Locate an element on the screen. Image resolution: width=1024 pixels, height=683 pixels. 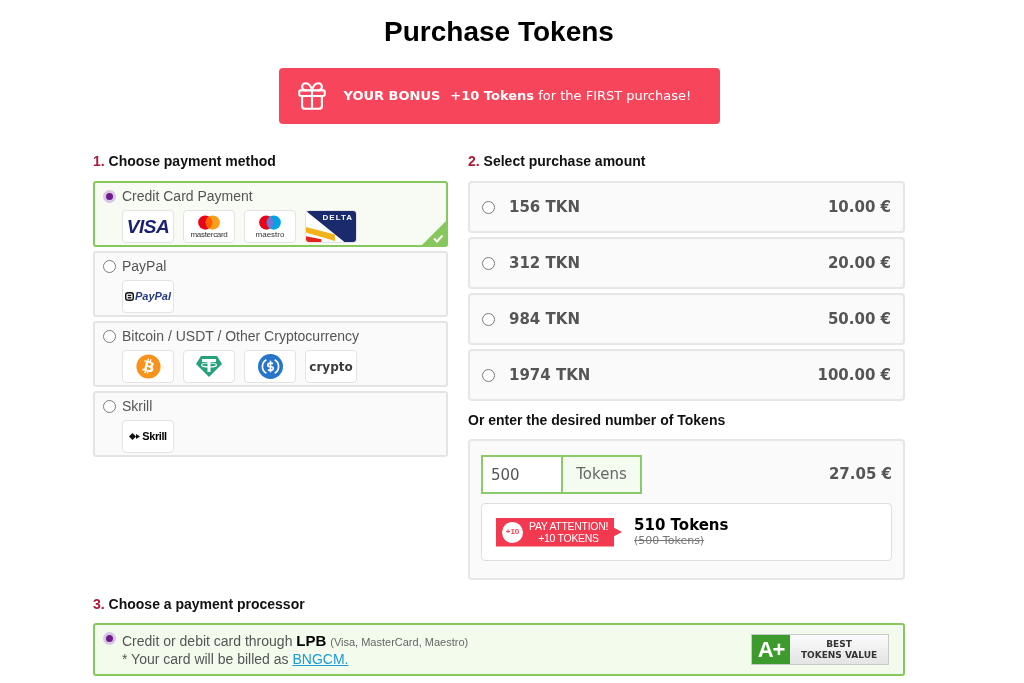
processor-description: Credit or debit card through LPB (Visa, MasterCard, Maestro) is located at coordinates (295, 641).